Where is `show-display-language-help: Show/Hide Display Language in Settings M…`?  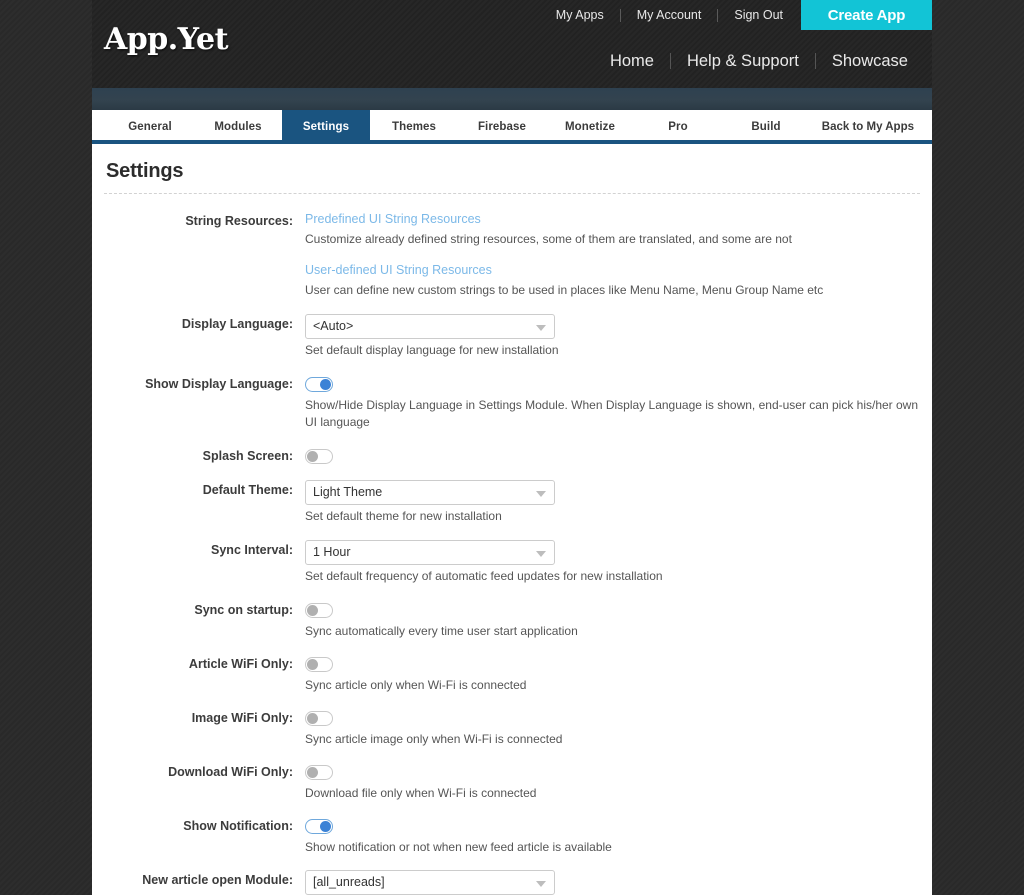 show-display-language-help: Show/Hide Display Language in Settings M… is located at coordinates (612, 413).